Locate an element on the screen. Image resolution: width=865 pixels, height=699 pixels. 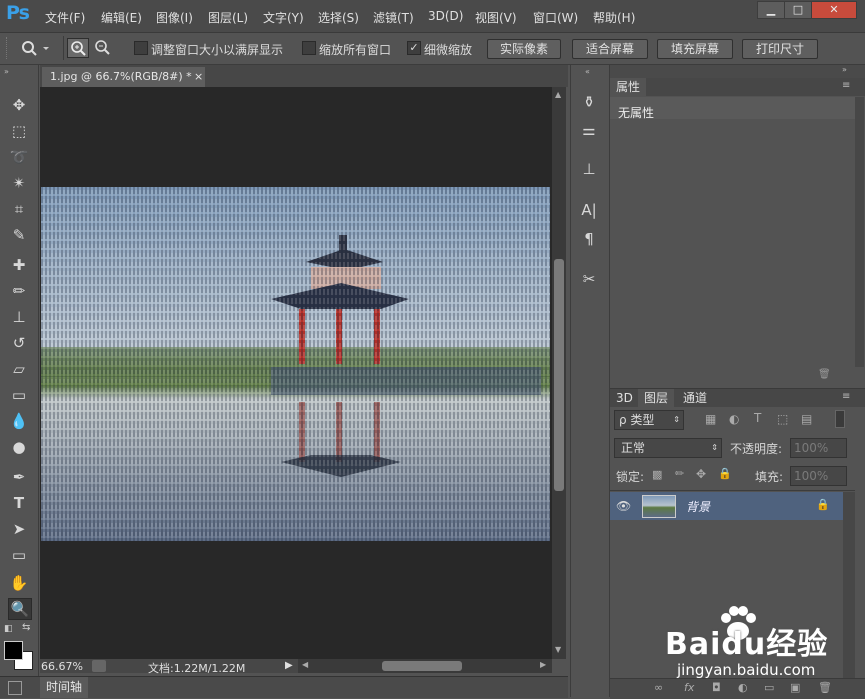
menu-file: 文件(F) is located at coordinates (65, 17).